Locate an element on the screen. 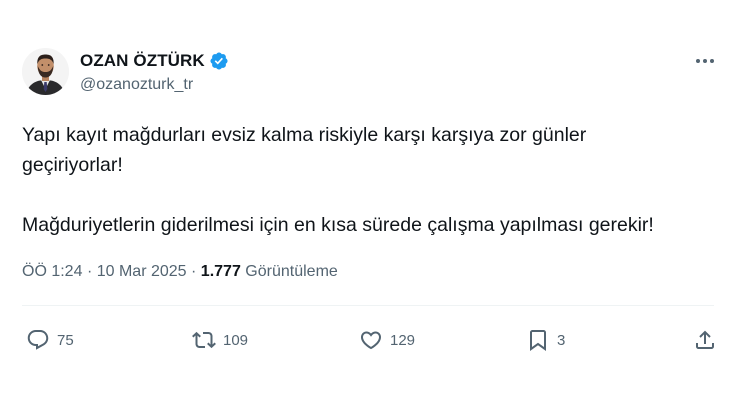 The height and width of the screenshot is (420, 730). verified-badge-icon is located at coordinates (219, 61).